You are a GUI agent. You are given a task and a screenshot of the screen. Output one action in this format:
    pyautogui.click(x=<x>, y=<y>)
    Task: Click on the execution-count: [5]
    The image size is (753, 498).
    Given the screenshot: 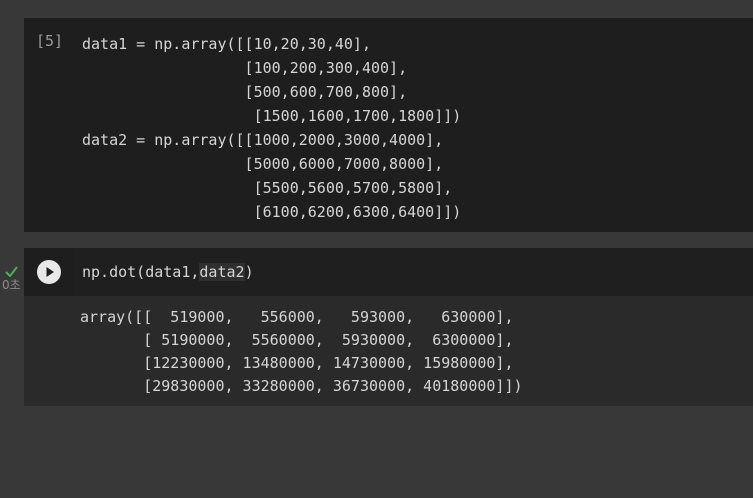 What is the action you would take?
    pyautogui.click(x=50, y=41)
    